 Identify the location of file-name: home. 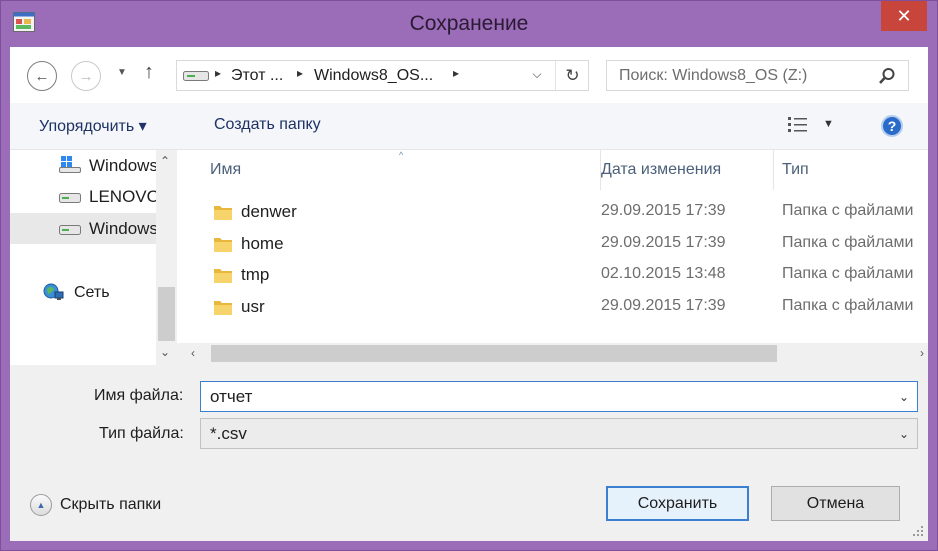
(262, 243).